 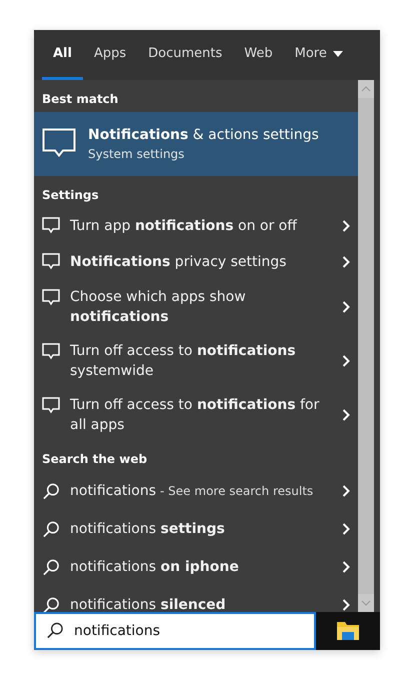 What do you see at coordinates (319, 55) in the screenshot?
I see `tab: More` at bounding box center [319, 55].